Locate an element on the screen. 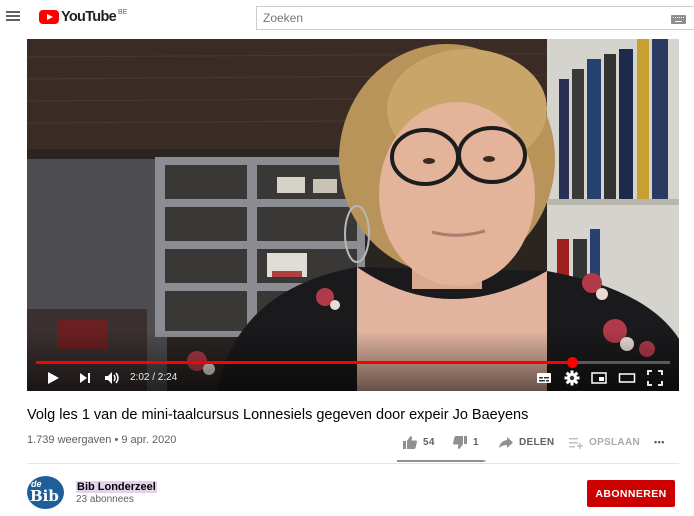  share-arrow-icon is located at coordinates (506, 442).